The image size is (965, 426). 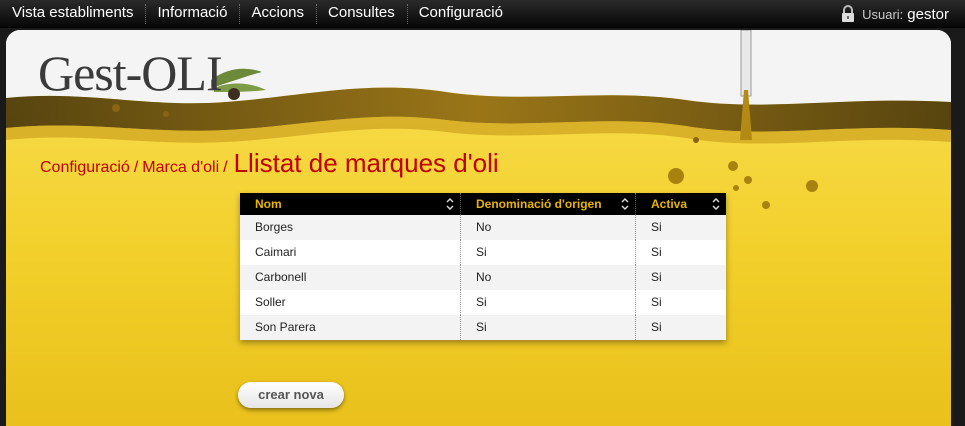 What do you see at coordinates (291, 395) in the screenshot?
I see `create-new-button: crear nova` at bounding box center [291, 395].